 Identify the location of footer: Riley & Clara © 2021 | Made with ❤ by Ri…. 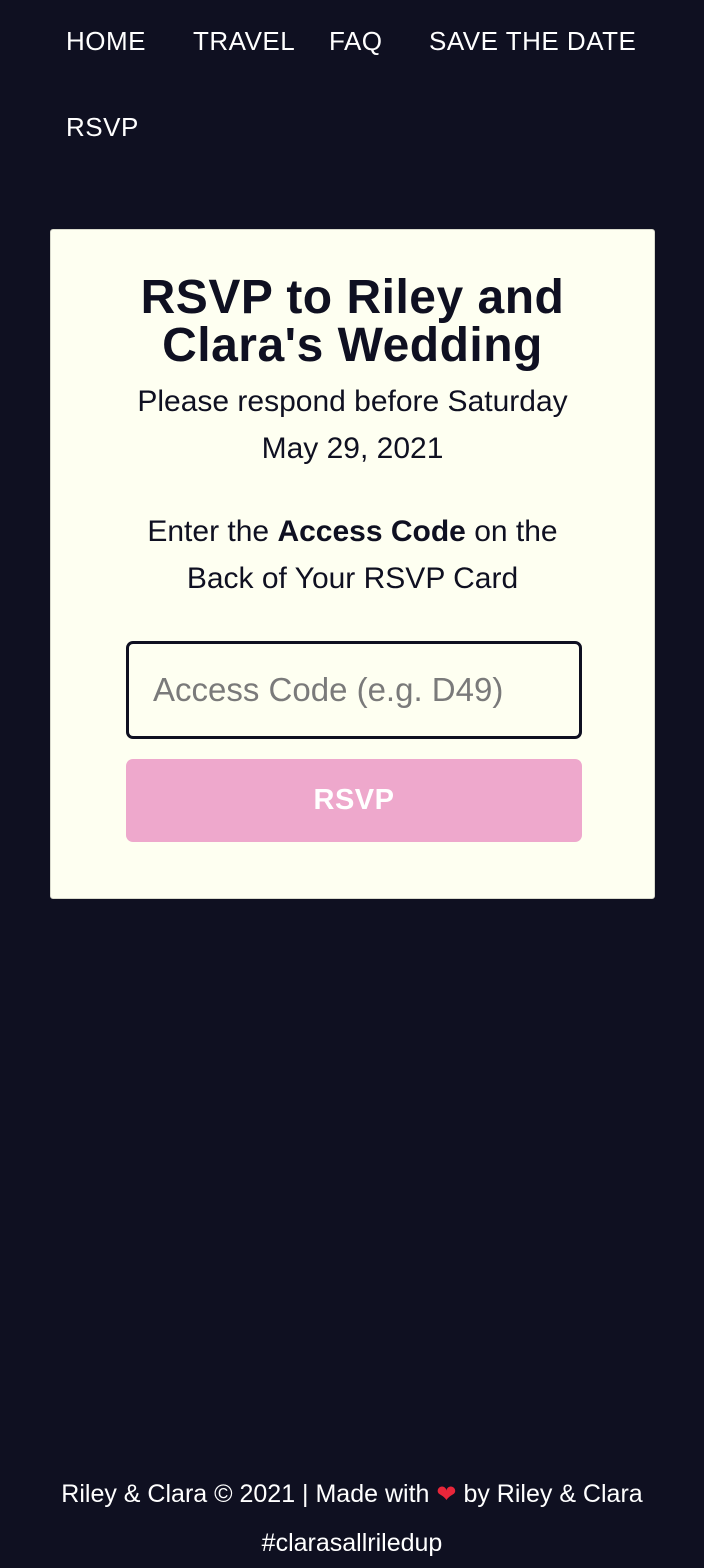
(352, 1519).